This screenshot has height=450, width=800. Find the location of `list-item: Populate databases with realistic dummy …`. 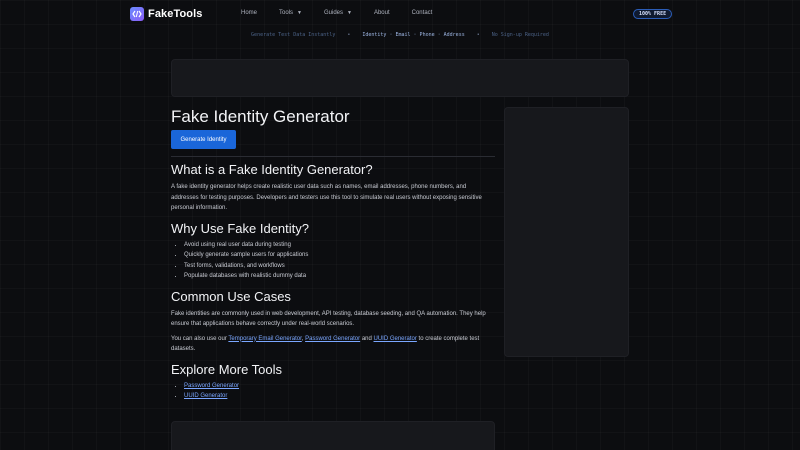

list-item: Populate databases with realistic dummy … is located at coordinates (339, 276).